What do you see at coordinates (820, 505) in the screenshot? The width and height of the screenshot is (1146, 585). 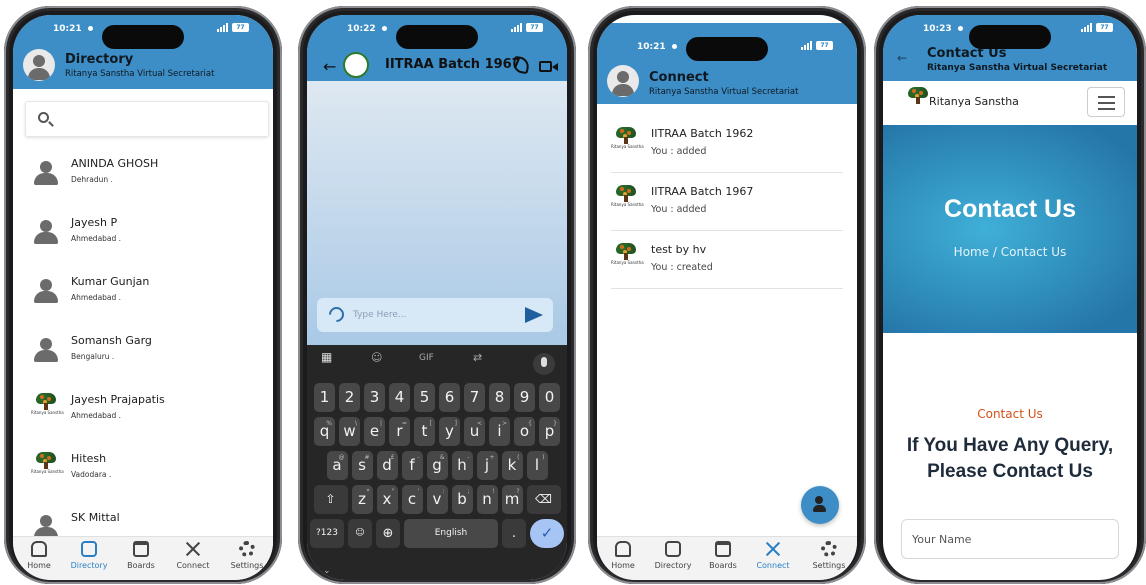 I see `new-chat-button` at bounding box center [820, 505].